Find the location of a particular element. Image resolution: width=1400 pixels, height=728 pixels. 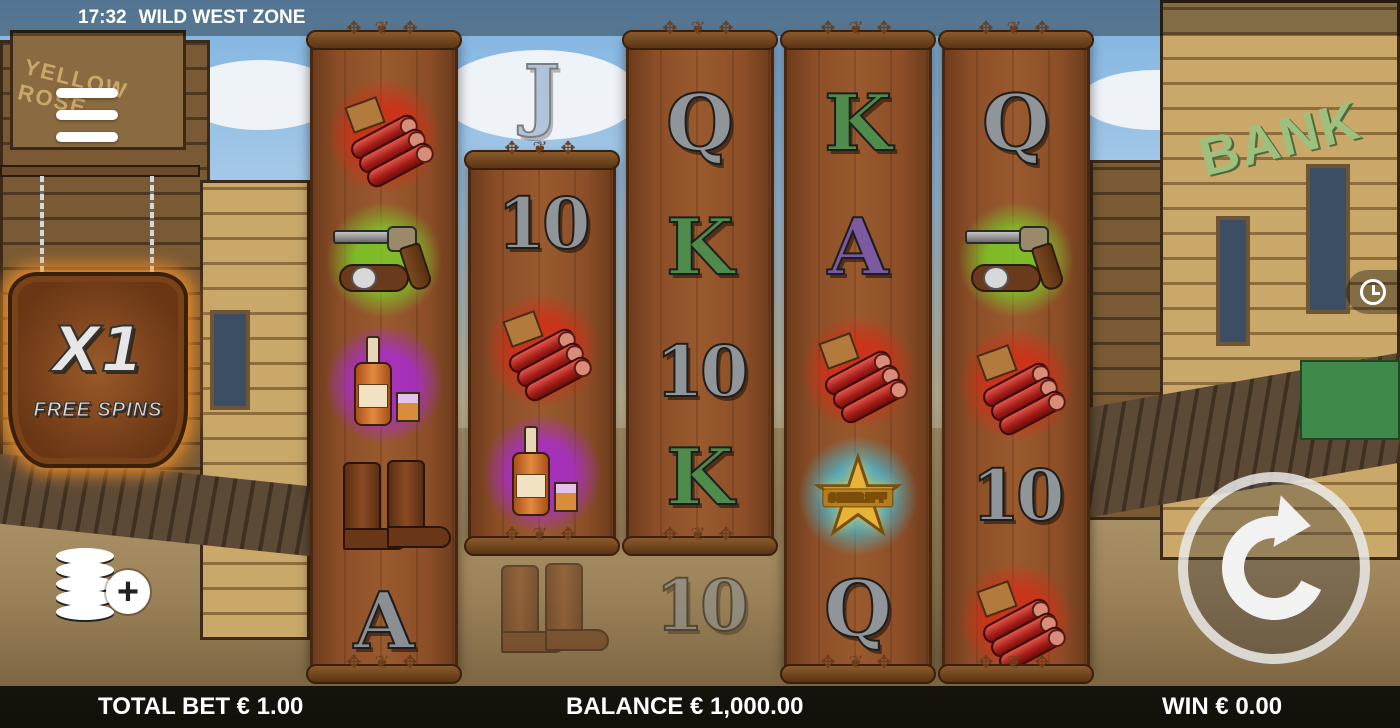

boots-symbol is located at coordinates (384, 508).